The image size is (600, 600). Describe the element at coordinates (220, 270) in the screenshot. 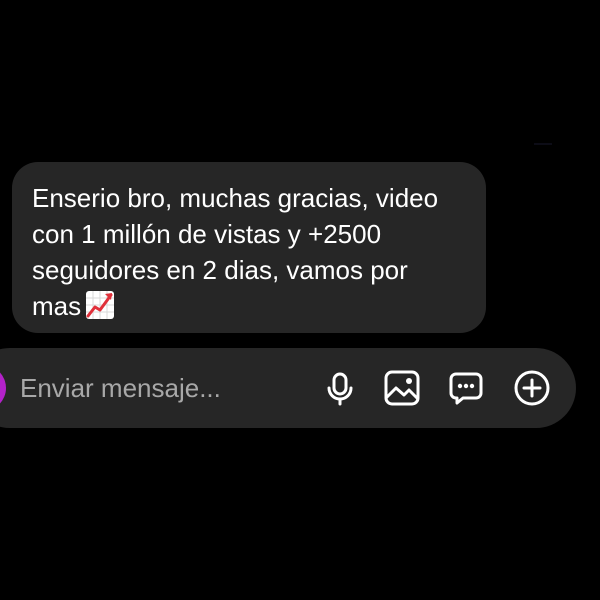

I see `message-line-3: seguidores en 2 dias, vamos por` at that location.